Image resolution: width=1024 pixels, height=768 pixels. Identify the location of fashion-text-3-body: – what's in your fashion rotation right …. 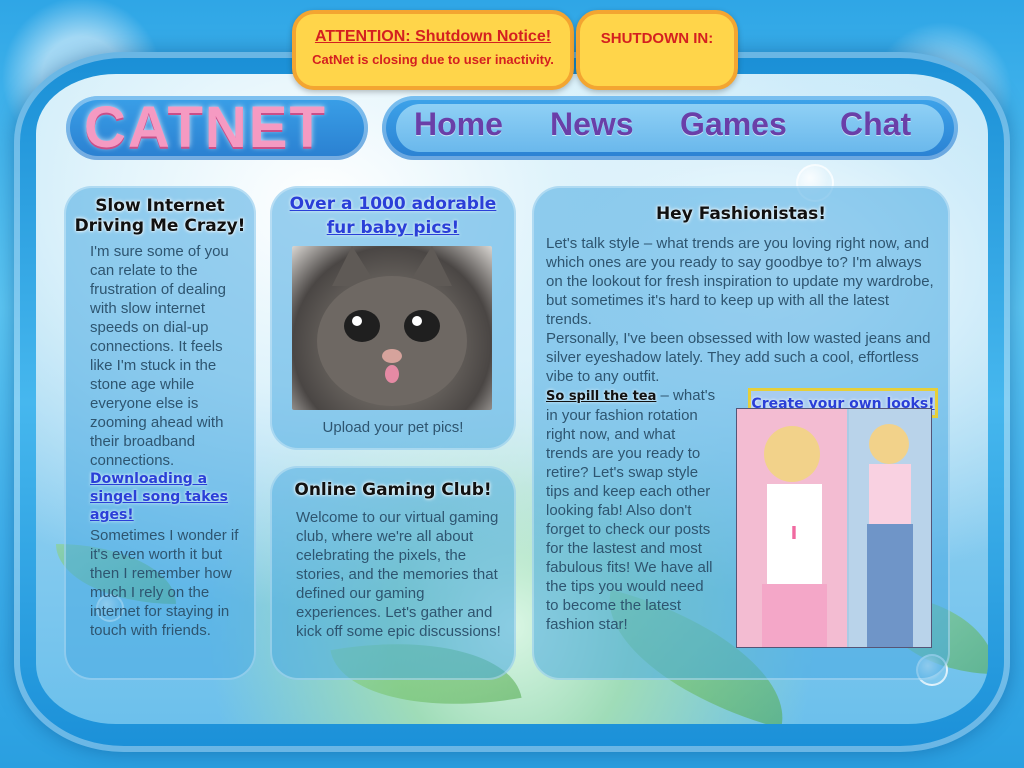
(631, 510).